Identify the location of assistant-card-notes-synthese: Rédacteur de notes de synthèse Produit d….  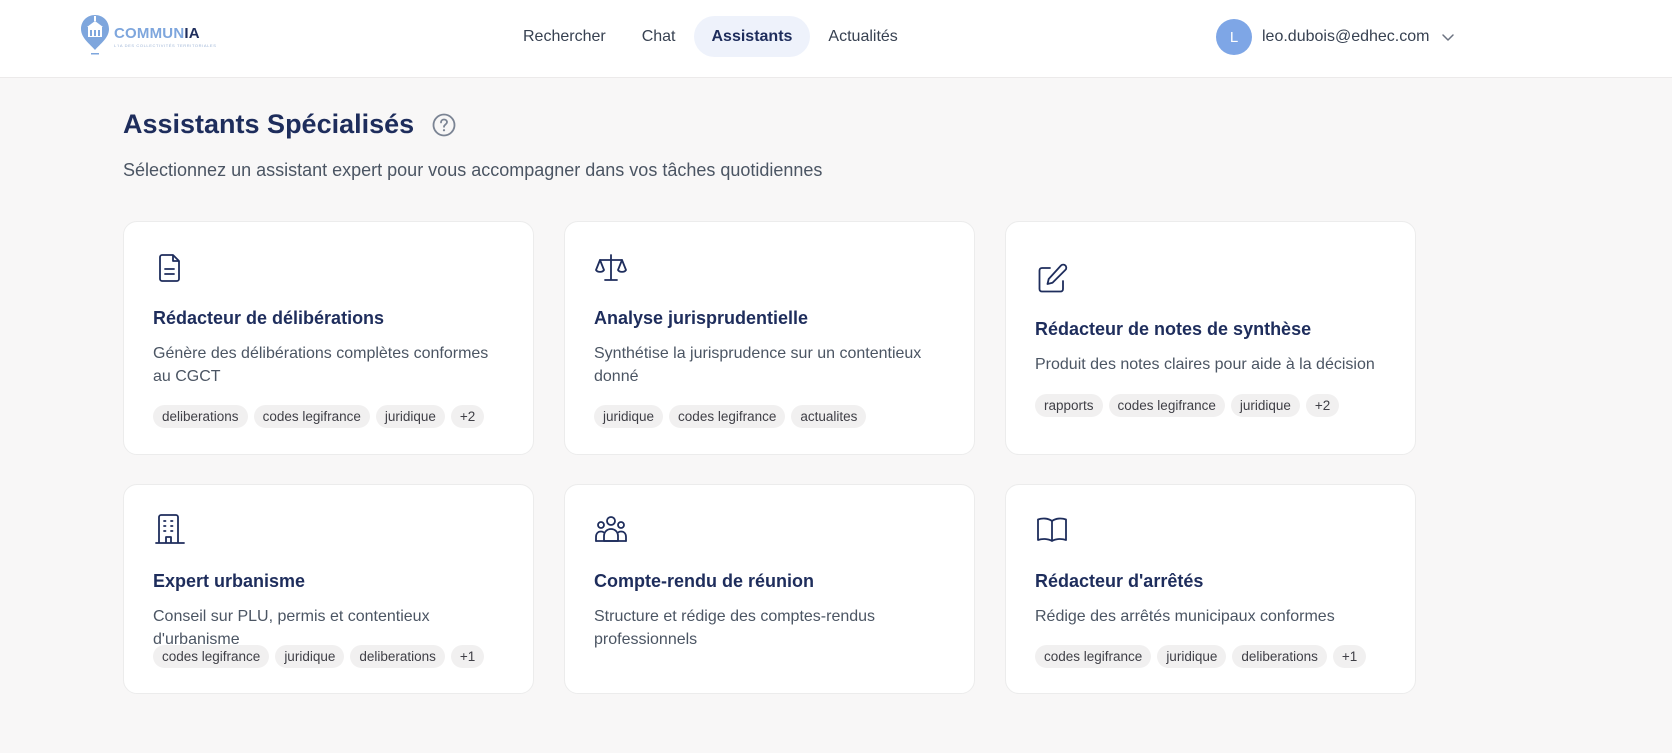
(1210, 338).